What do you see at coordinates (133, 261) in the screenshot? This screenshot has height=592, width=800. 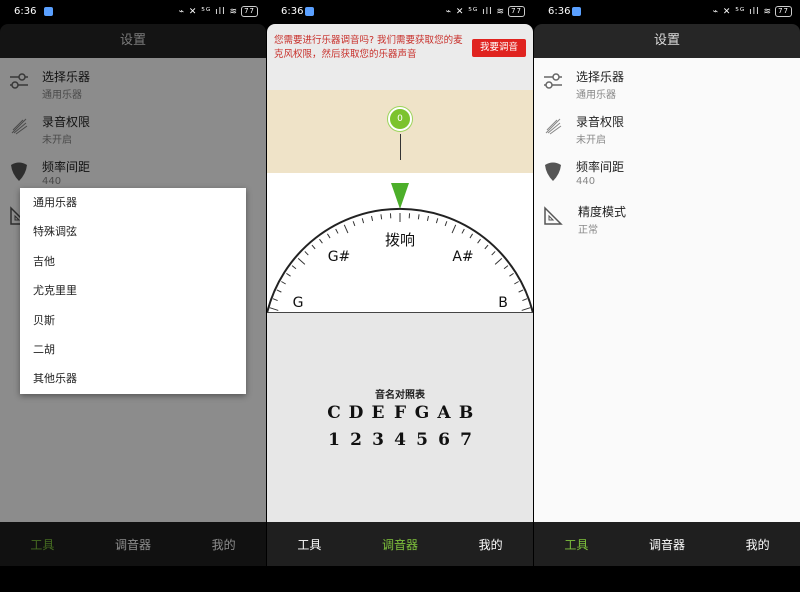 I see `dropdown-option: 吉他` at bounding box center [133, 261].